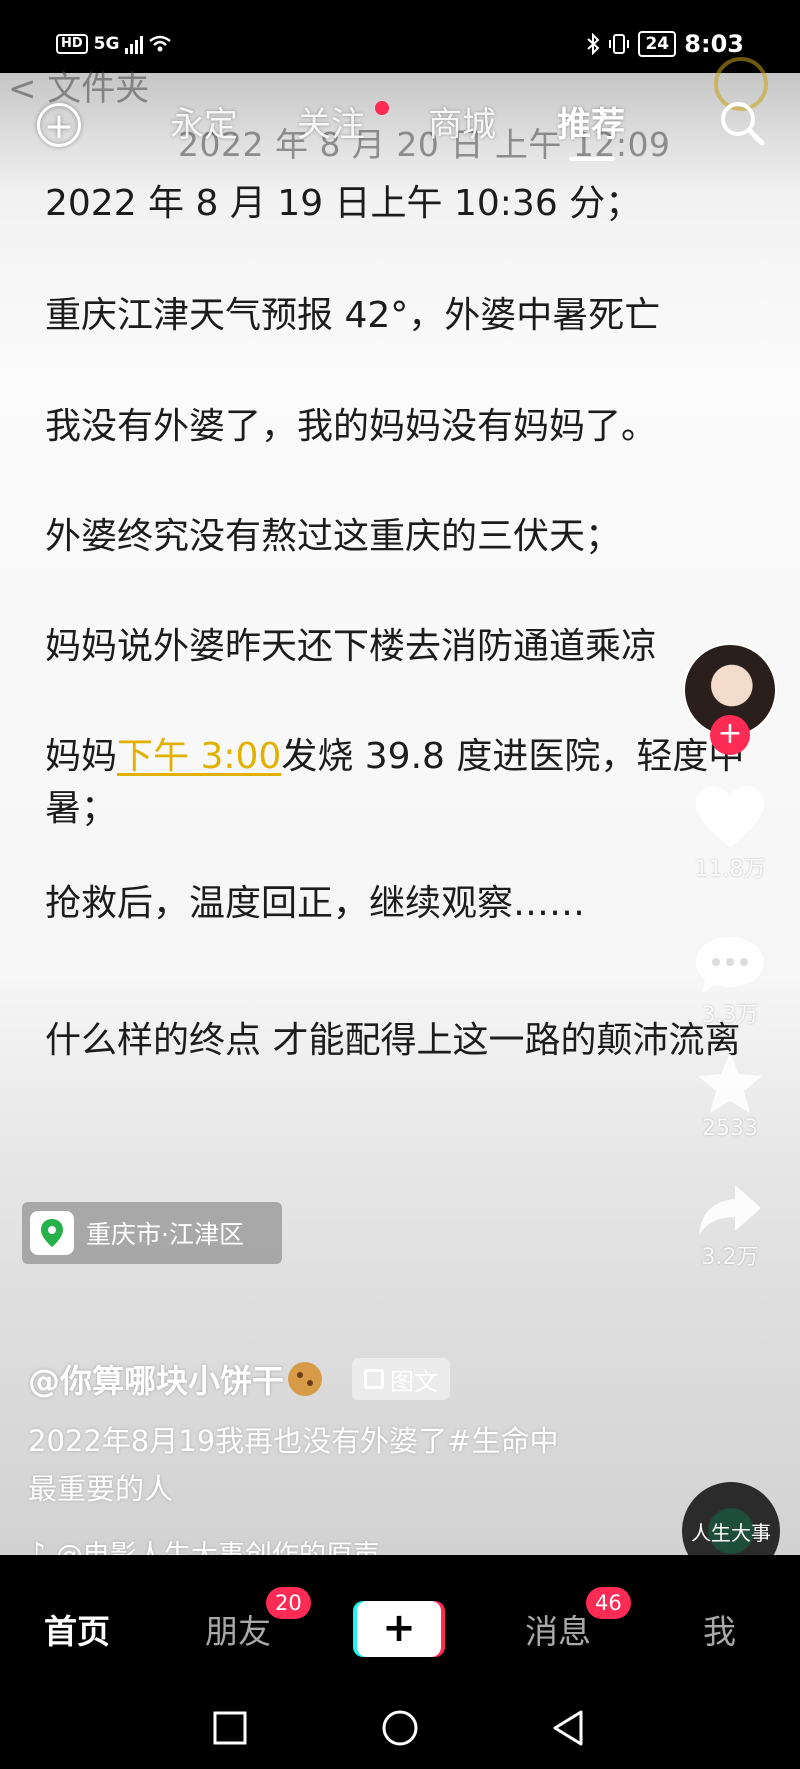 The height and width of the screenshot is (1769, 800). I want to click on follow-button: +, so click(730, 735).